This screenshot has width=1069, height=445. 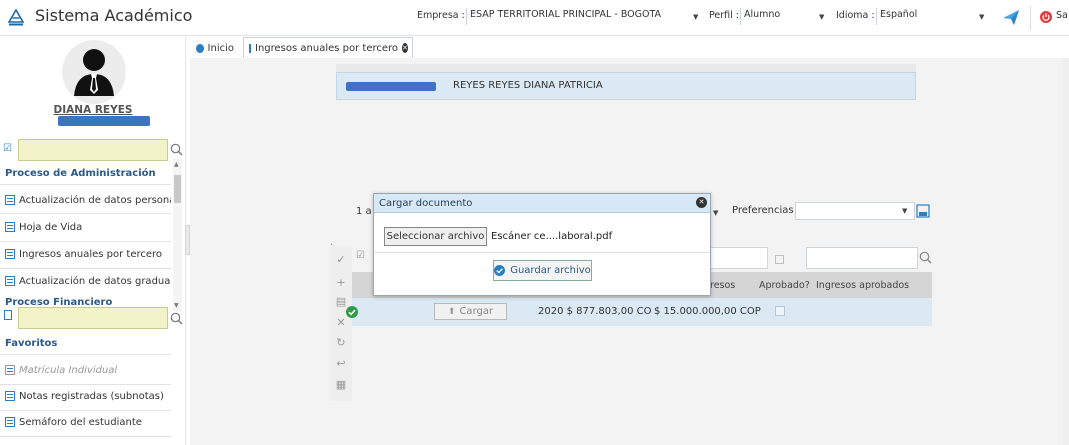 I want to click on fav-item-label: Matrícula Individual, so click(x=68, y=370).